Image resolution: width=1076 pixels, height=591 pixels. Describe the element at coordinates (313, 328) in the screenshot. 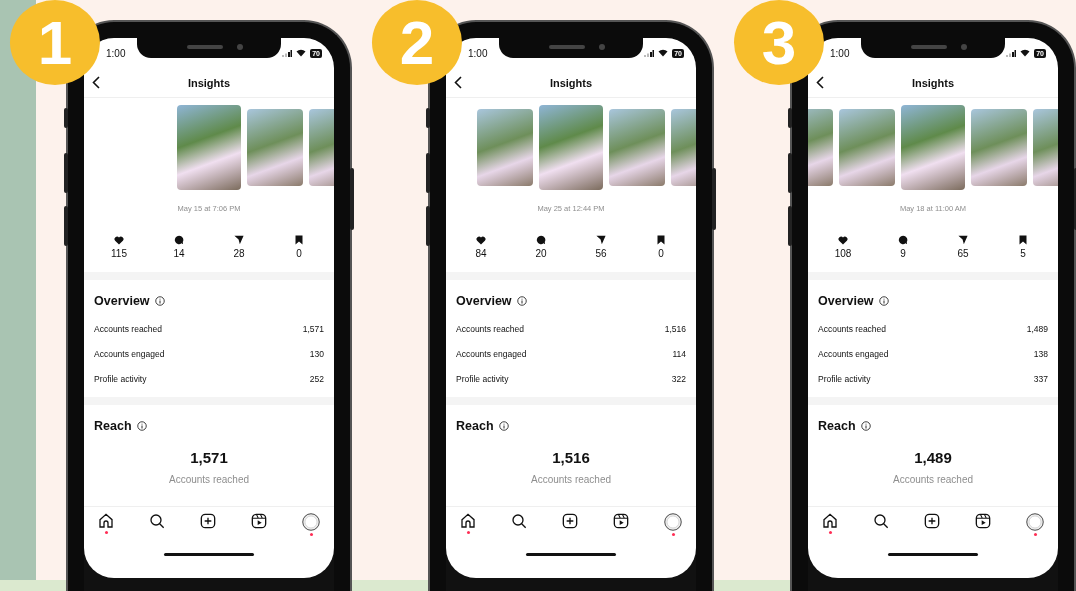

I see `metric-value: 1,571` at that location.